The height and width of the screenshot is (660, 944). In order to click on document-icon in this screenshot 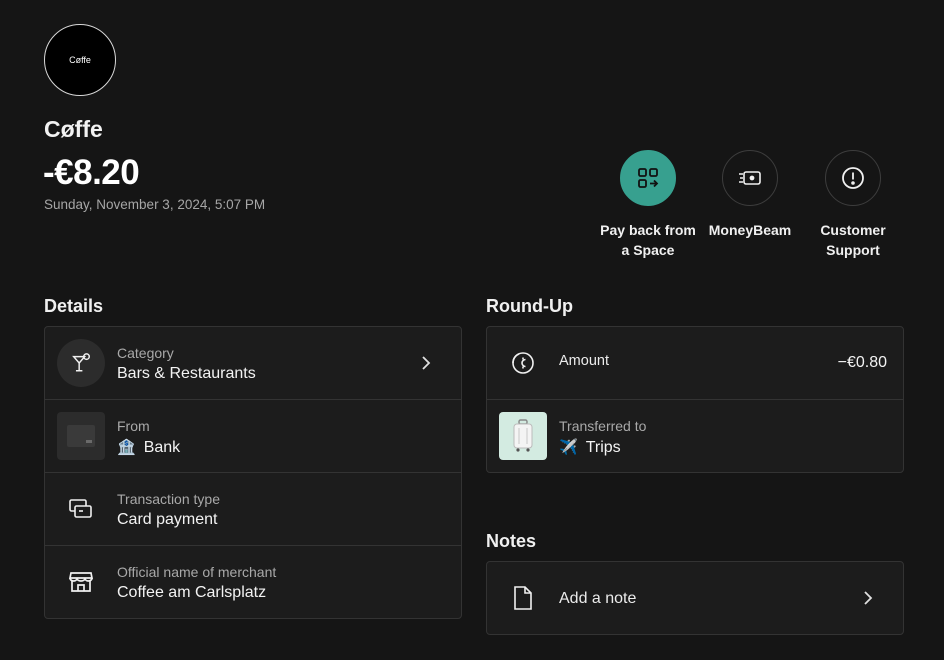, I will do `click(523, 598)`.